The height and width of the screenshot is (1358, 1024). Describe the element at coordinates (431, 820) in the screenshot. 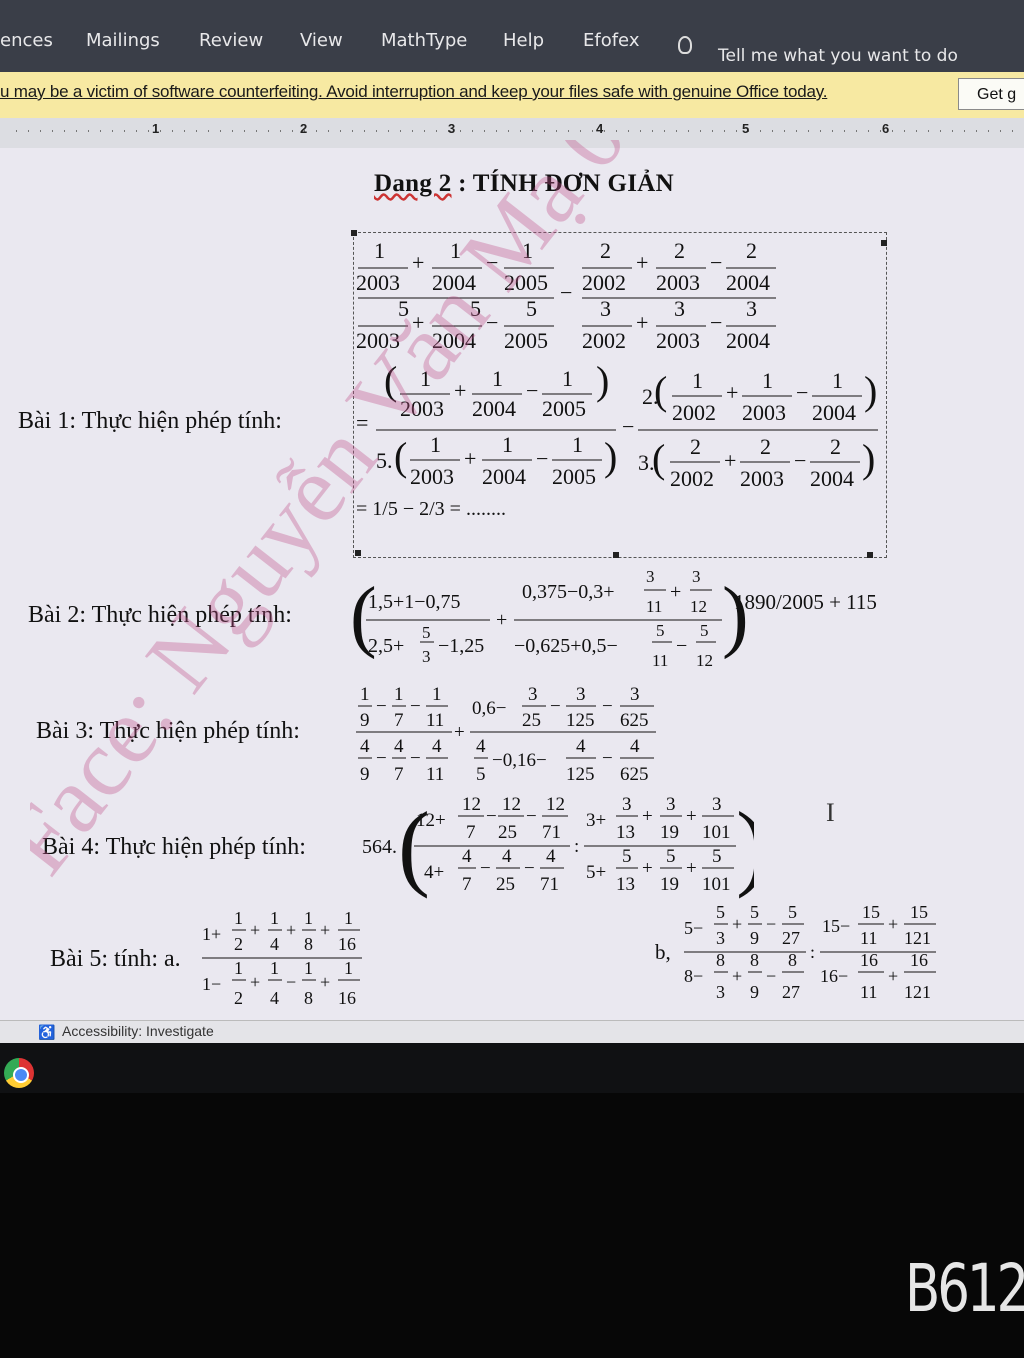

I see `svg-text: 12+` at that location.